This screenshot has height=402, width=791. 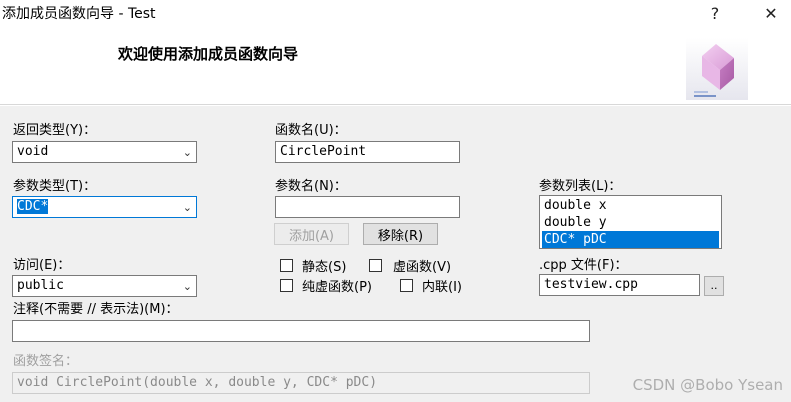 I want to click on add-param-button: 添加(A), so click(x=311, y=234).